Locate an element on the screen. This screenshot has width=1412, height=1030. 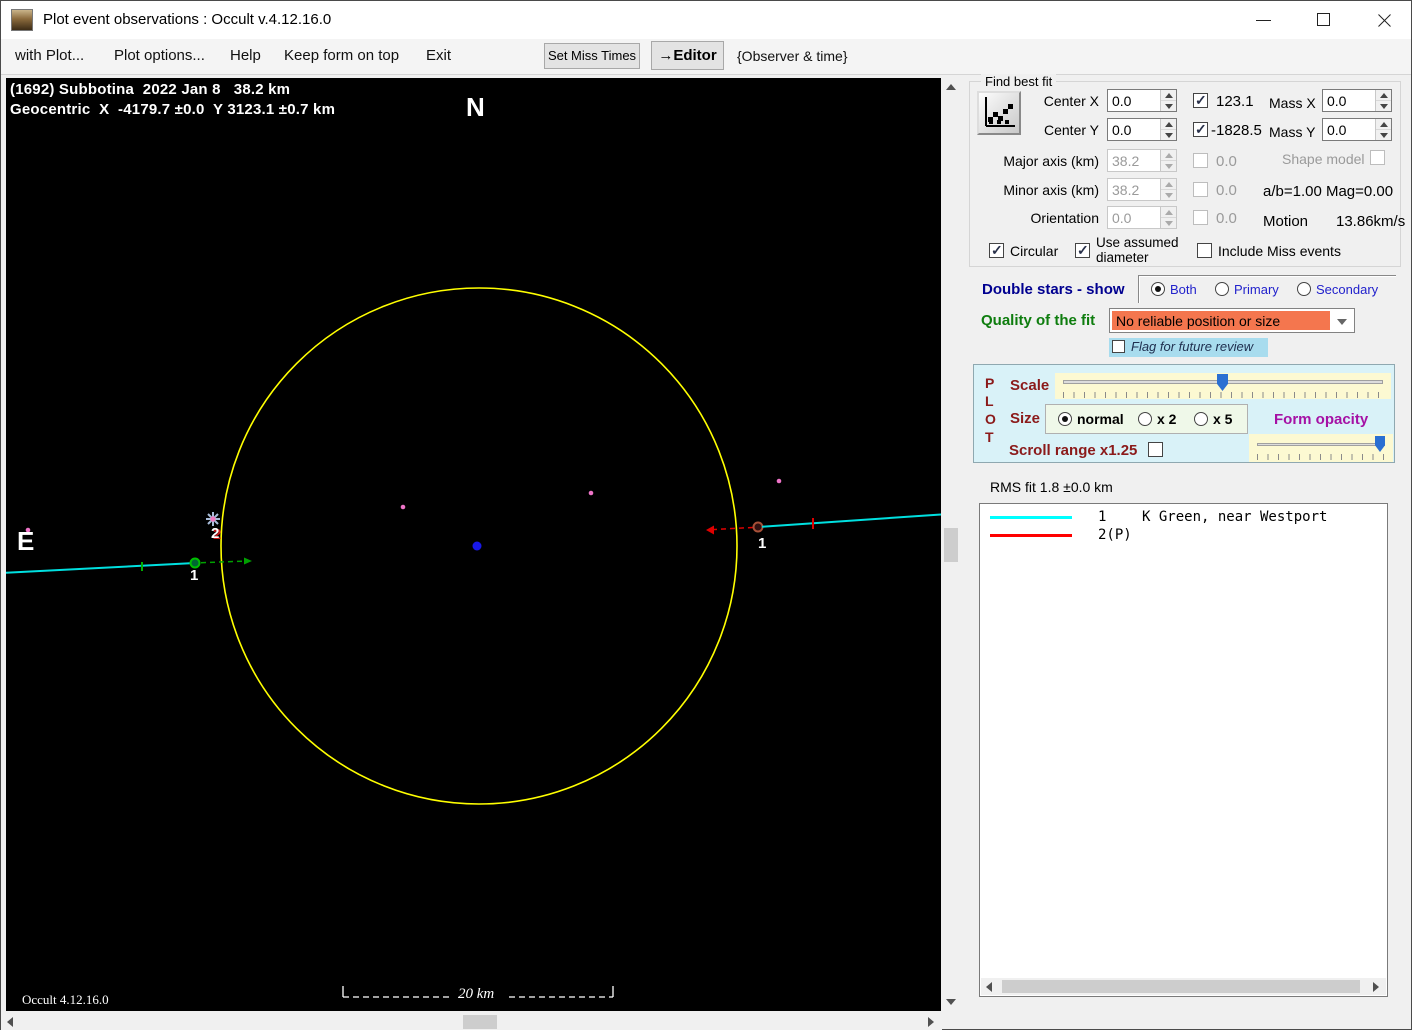
legend-item: 2(P) is located at coordinates (1183, 535).